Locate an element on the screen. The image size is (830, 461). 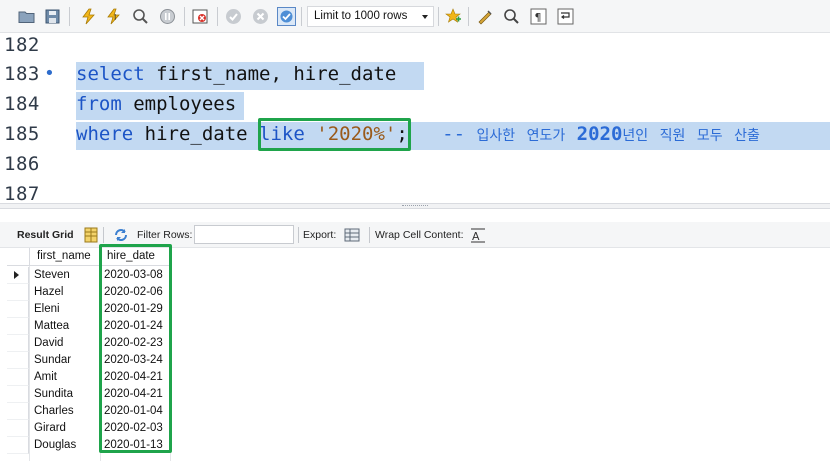
cell-first-name: David is located at coordinates (65, 343).